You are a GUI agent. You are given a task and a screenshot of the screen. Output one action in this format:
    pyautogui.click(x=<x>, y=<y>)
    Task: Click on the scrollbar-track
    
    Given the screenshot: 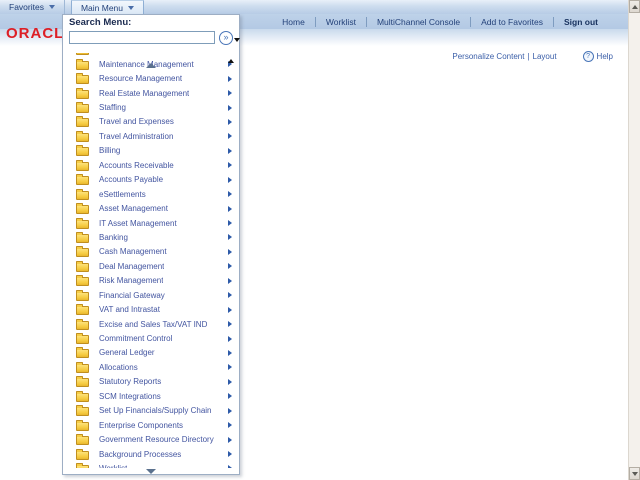 What is the action you would take?
    pyautogui.click(x=634, y=240)
    